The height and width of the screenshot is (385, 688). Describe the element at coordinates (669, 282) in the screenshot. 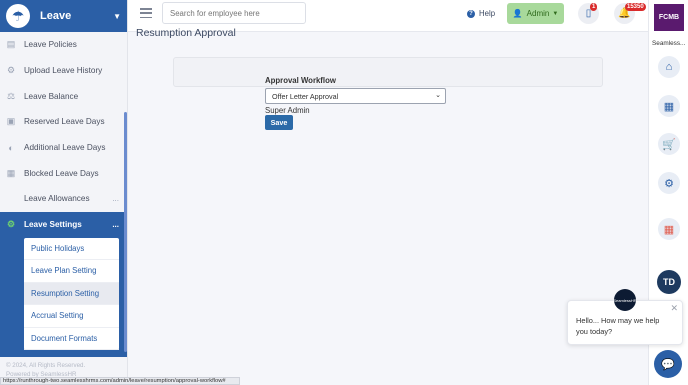

I see `user-avatar: TD` at that location.